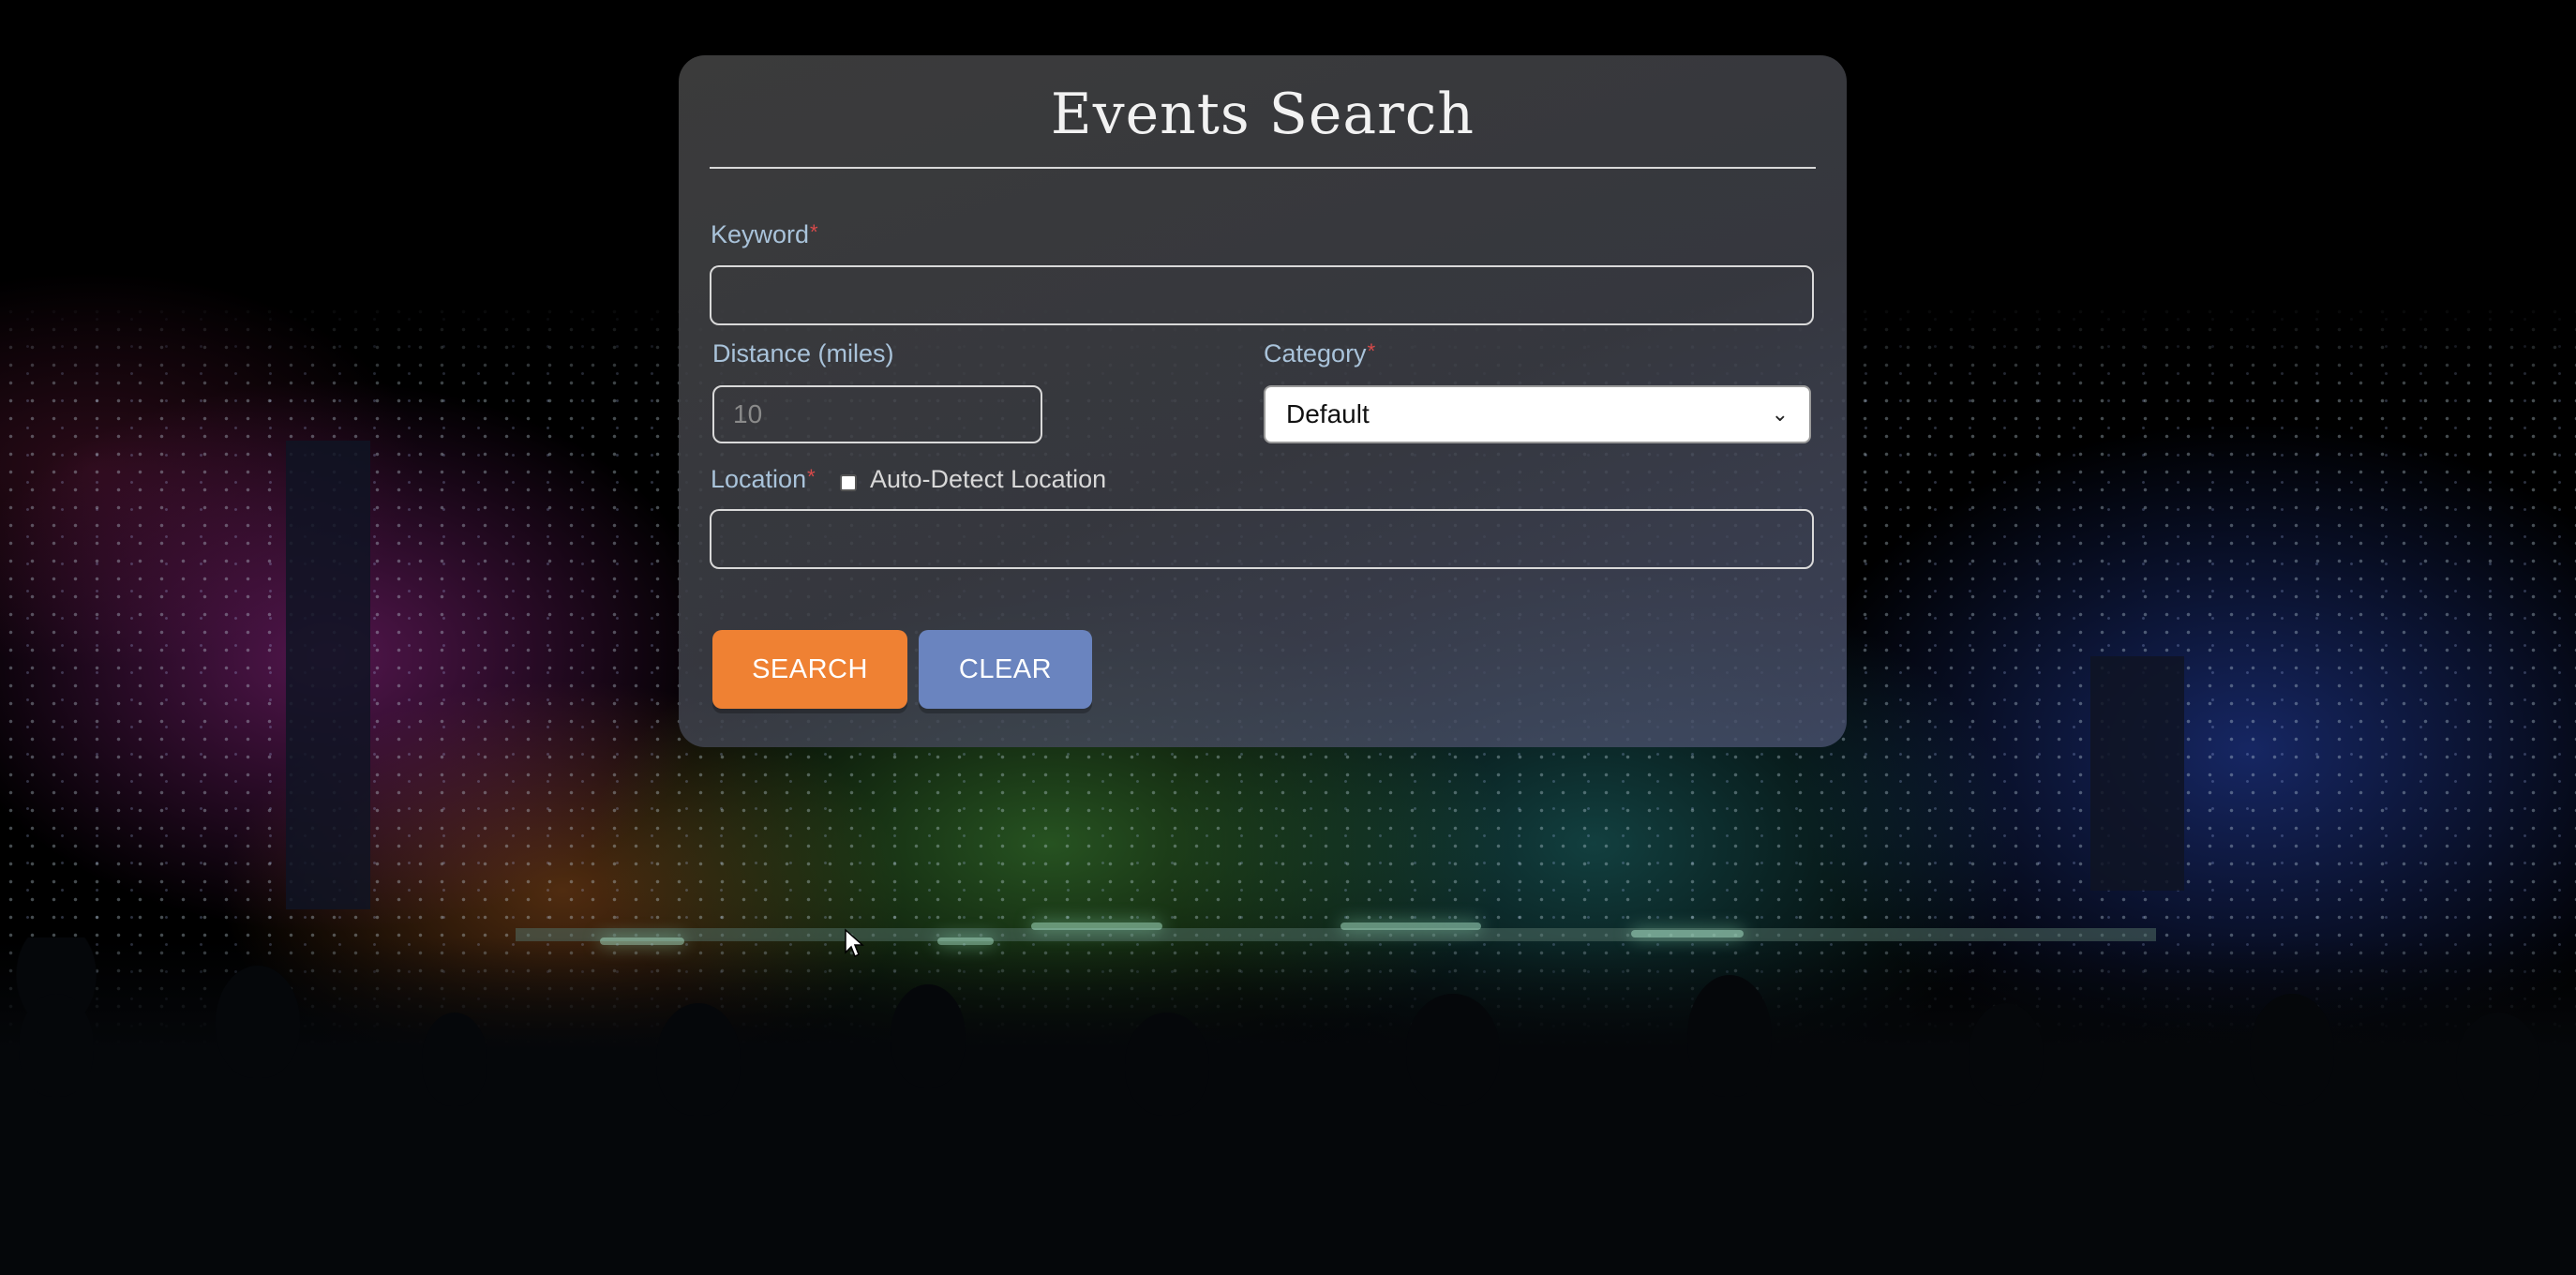  Describe the element at coordinates (761, 234) in the screenshot. I see `keyword-label-text: Keyword` at that location.